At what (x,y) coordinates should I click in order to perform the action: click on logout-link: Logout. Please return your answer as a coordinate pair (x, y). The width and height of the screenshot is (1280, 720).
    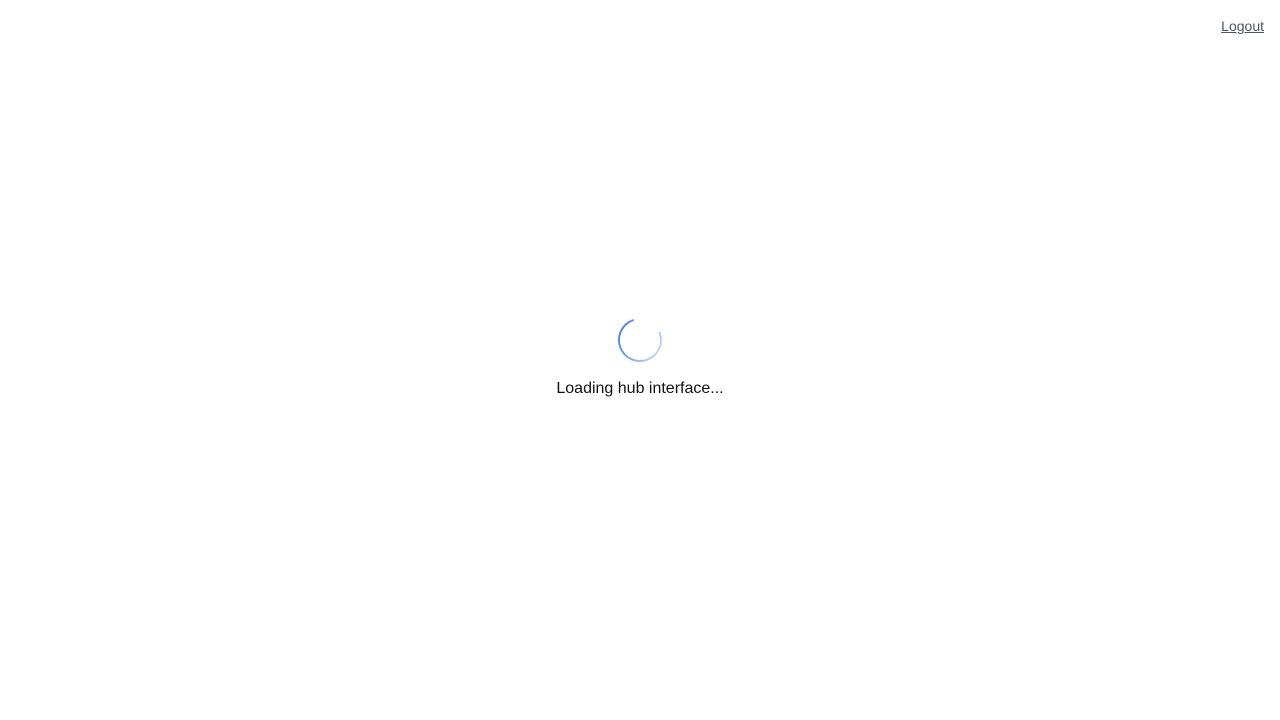
    Looking at the image, I should click on (1242, 26).